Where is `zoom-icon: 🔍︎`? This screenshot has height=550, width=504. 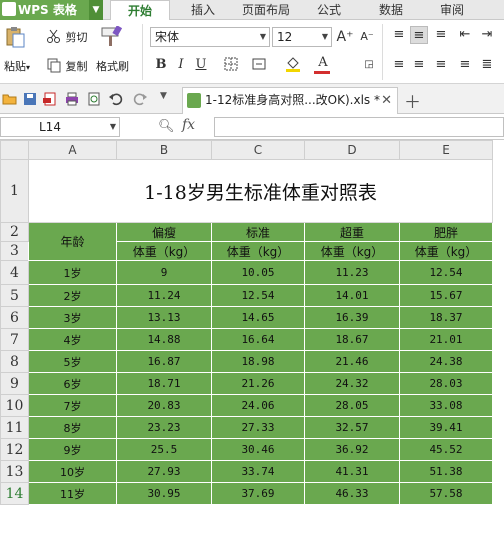
zoom-icon: 🔍︎ is located at coordinates (166, 126).